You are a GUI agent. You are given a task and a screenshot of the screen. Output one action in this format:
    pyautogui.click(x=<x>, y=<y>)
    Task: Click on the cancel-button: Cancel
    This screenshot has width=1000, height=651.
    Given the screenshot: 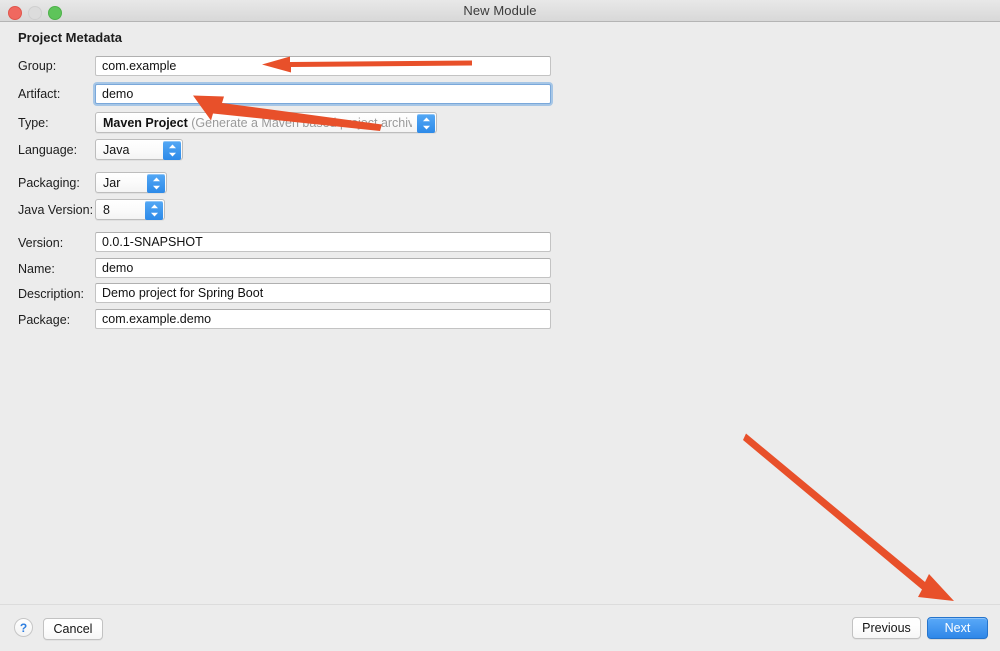 What is the action you would take?
    pyautogui.click(x=73, y=629)
    